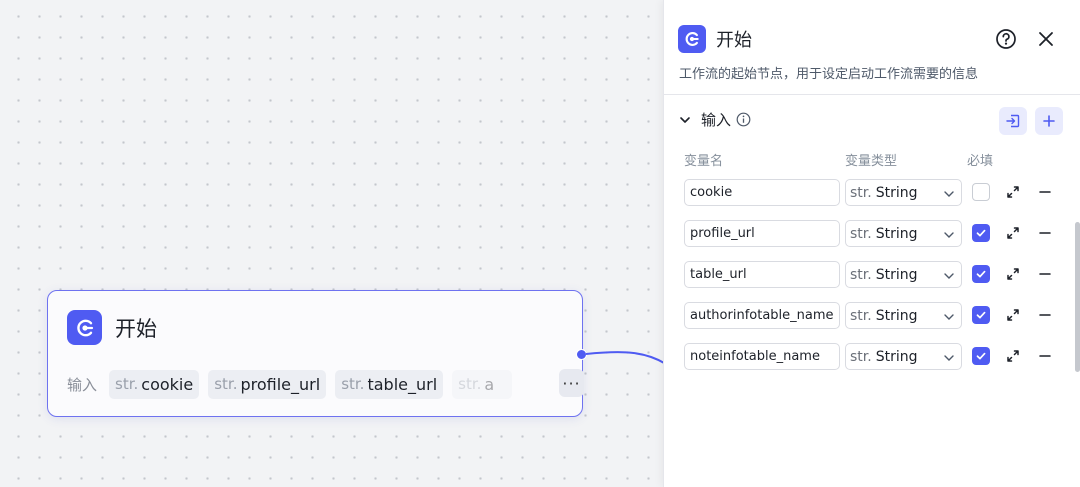 Image resolution: width=1080 pixels, height=487 pixels. Describe the element at coordinates (734, 40) in the screenshot. I see `panel-title: 开始` at that location.